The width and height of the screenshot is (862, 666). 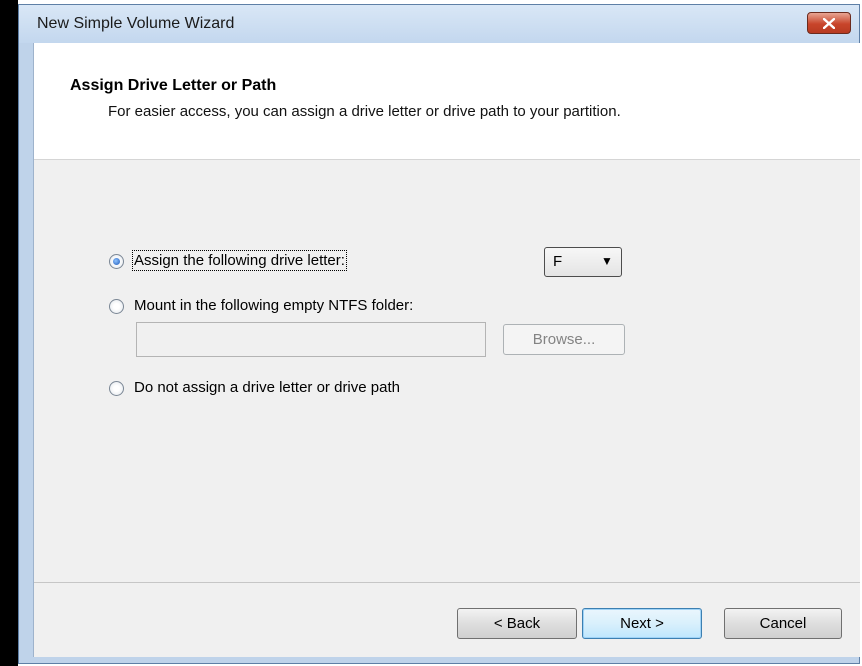 I want to click on drive-letter-select: F ▼, so click(x=583, y=262).